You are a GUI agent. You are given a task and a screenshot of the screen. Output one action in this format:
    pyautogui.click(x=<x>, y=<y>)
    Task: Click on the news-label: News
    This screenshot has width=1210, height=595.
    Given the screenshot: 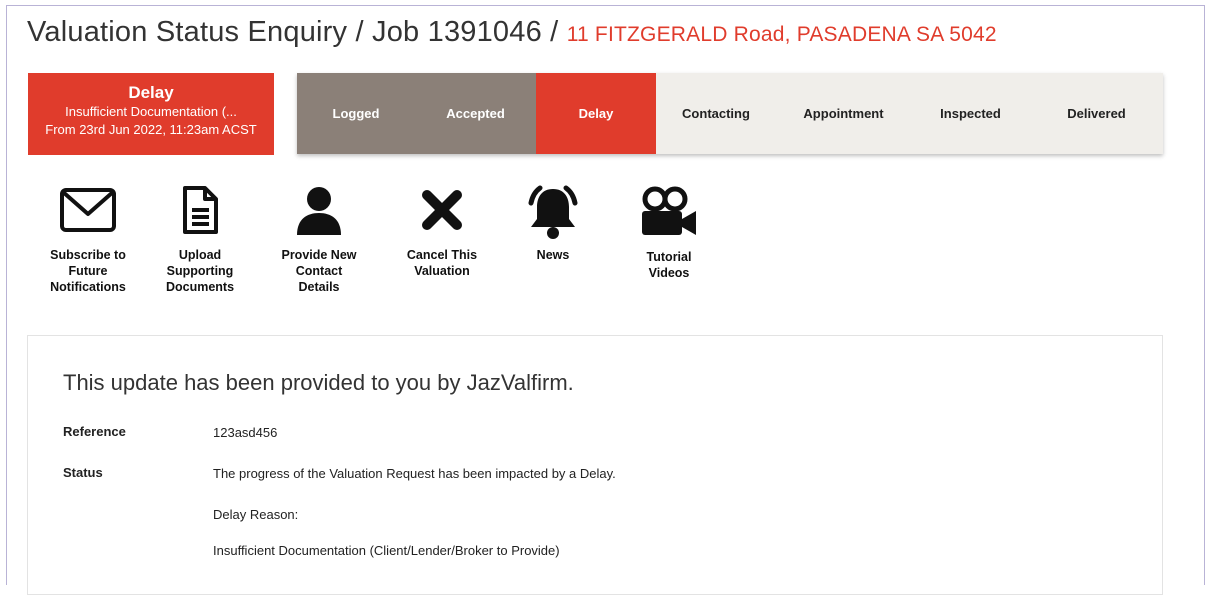 What is the action you would take?
    pyautogui.click(x=553, y=255)
    